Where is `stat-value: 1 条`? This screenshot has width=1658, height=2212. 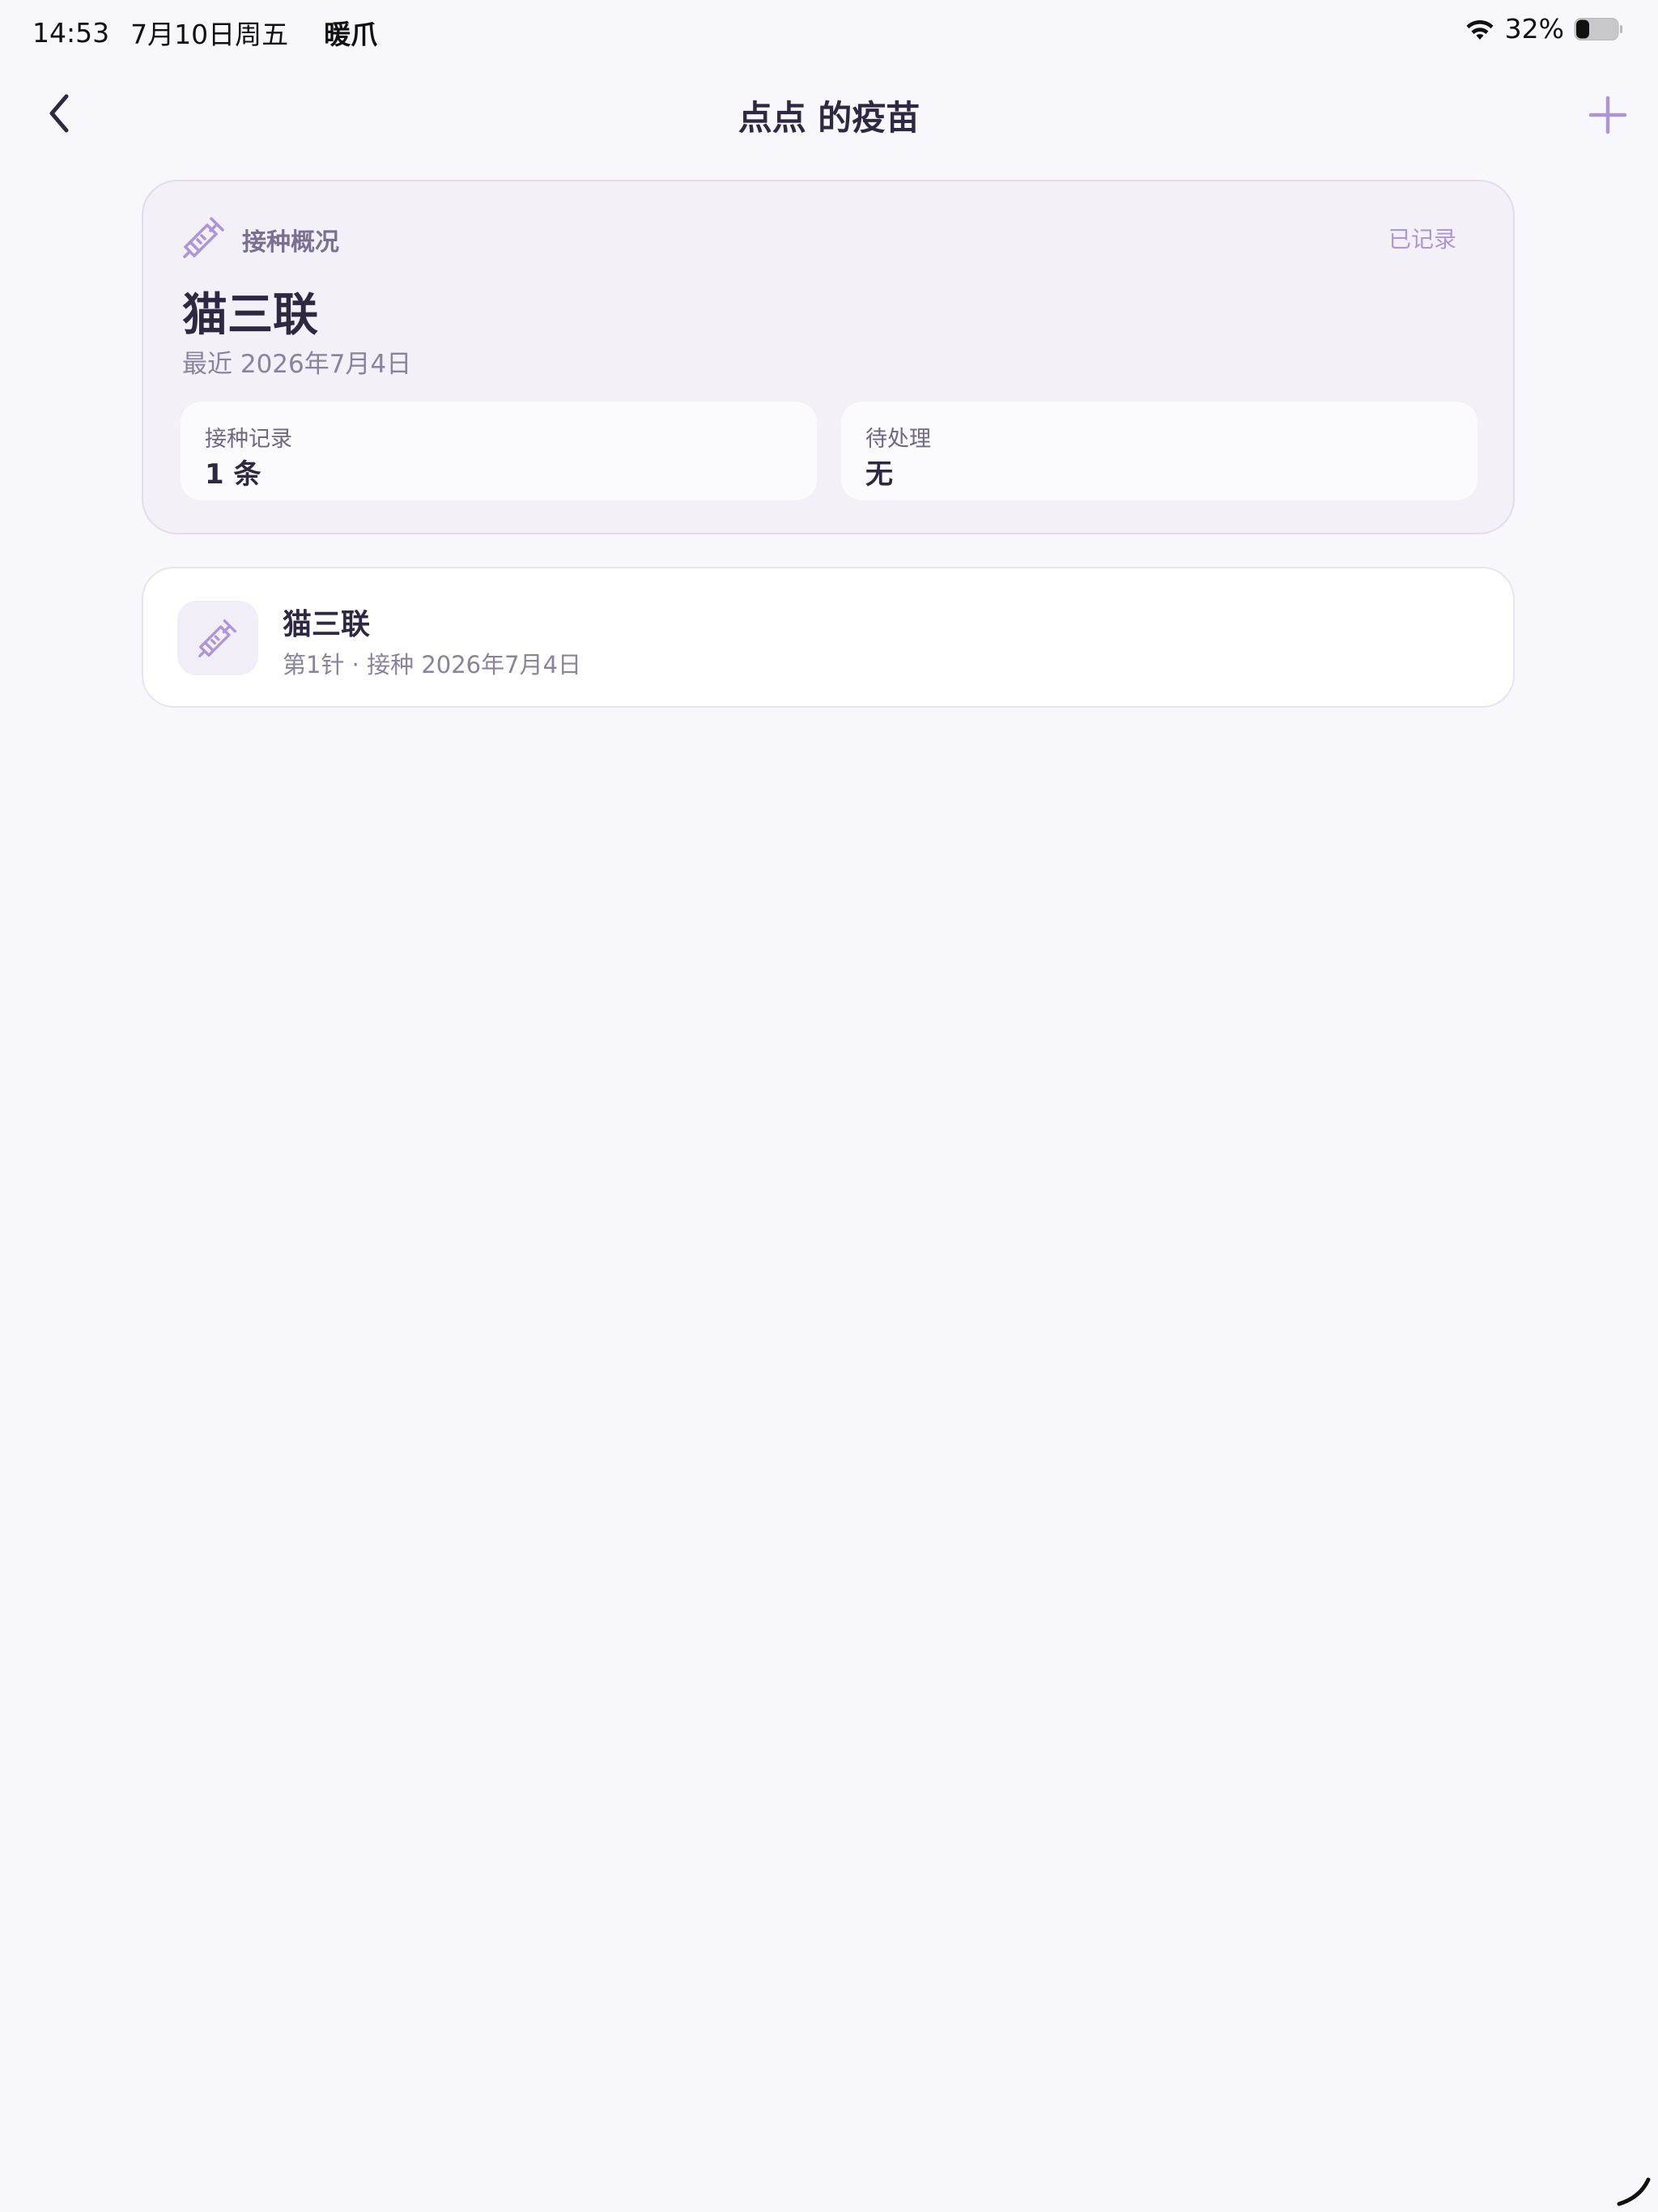
stat-value: 1 条 is located at coordinates (233, 475).